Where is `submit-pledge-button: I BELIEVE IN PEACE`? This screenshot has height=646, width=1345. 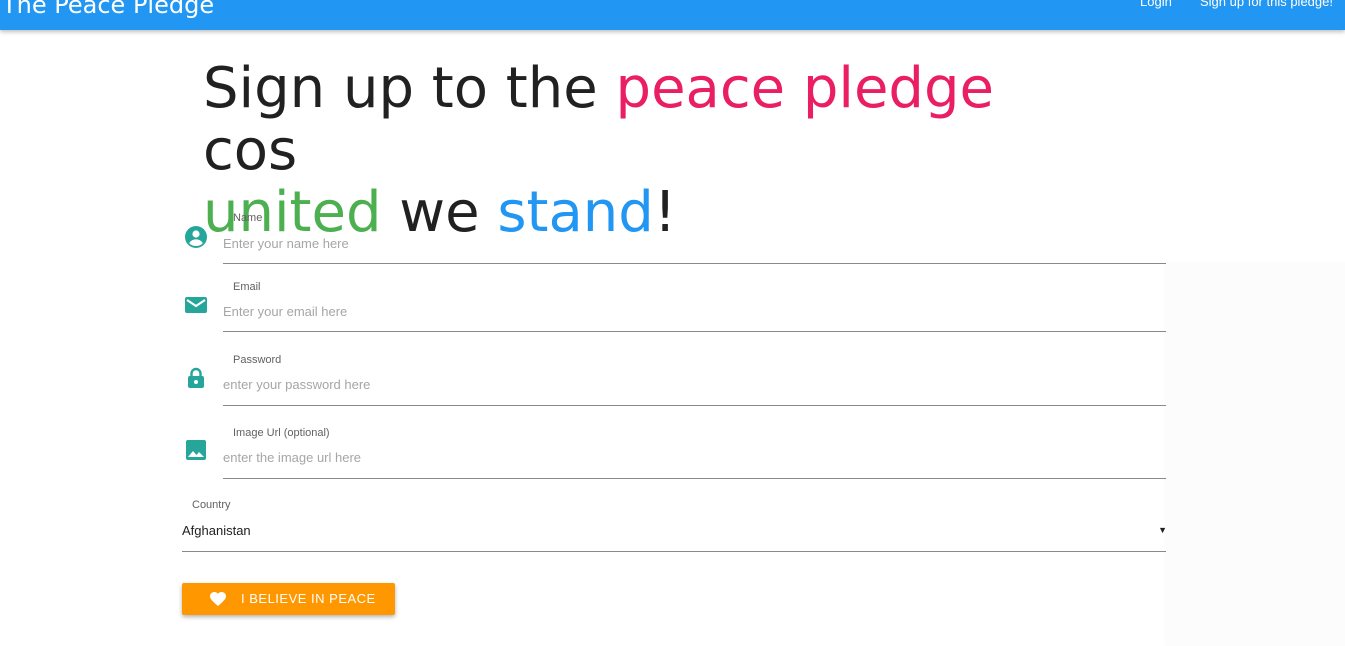
submit-pledge-button: I BELIEVE IN PEACE is located at coordinates (288, 599).